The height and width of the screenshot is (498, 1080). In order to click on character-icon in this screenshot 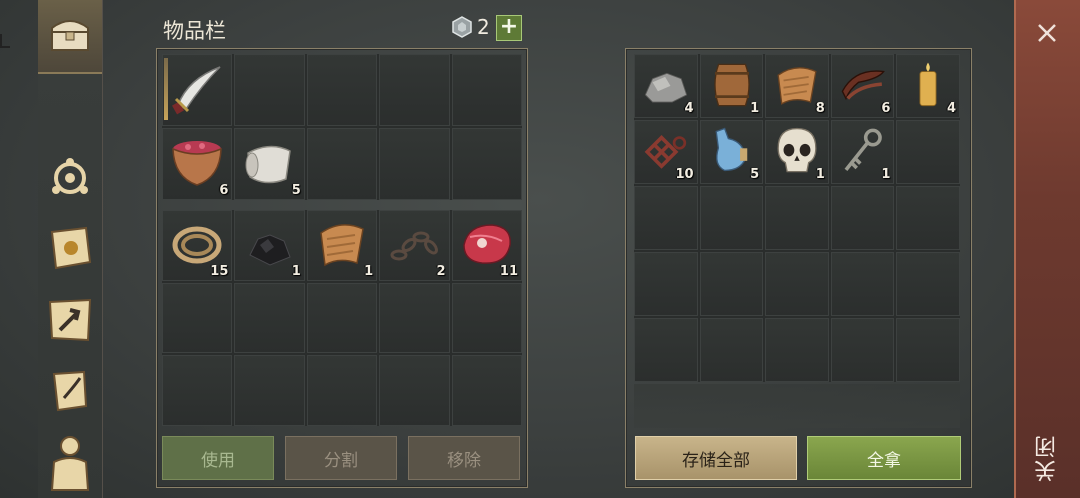, I will do `click(70, 462)`.